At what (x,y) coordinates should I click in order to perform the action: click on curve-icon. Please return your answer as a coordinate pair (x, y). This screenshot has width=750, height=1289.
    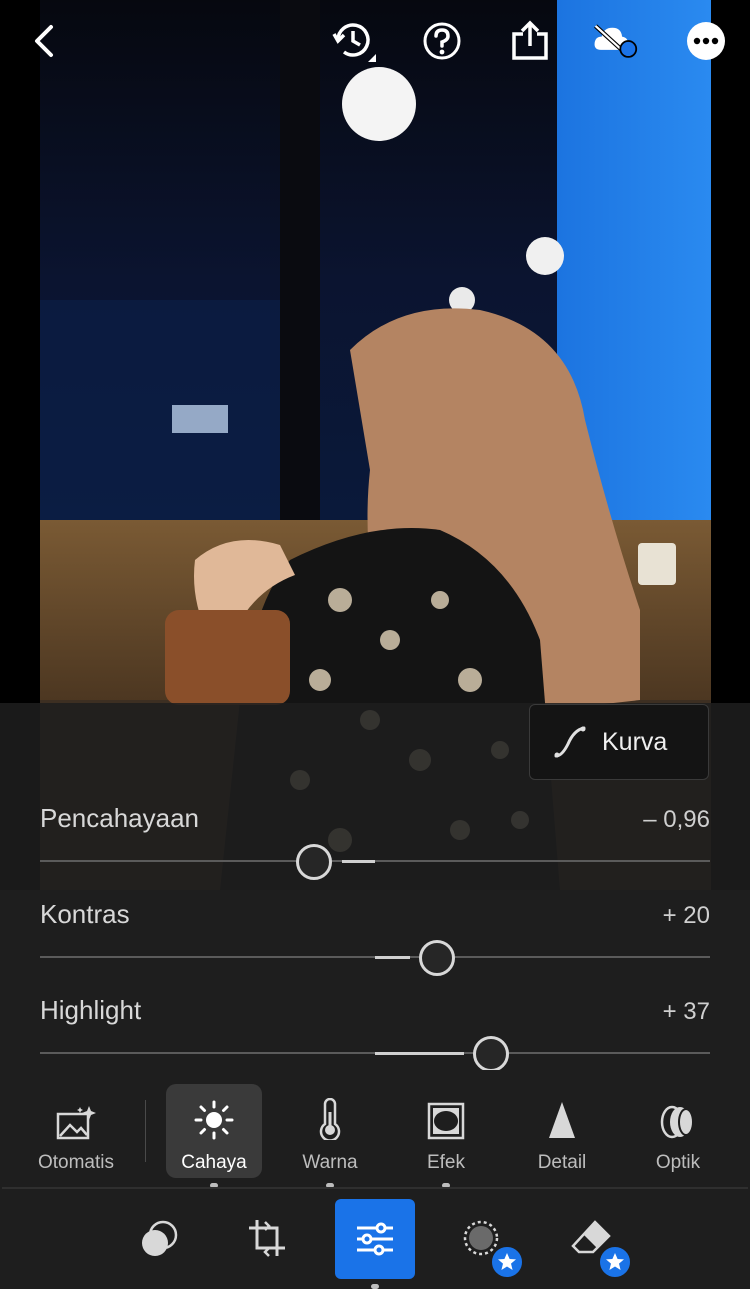
    Looking at the image, I should click on (570, 742).